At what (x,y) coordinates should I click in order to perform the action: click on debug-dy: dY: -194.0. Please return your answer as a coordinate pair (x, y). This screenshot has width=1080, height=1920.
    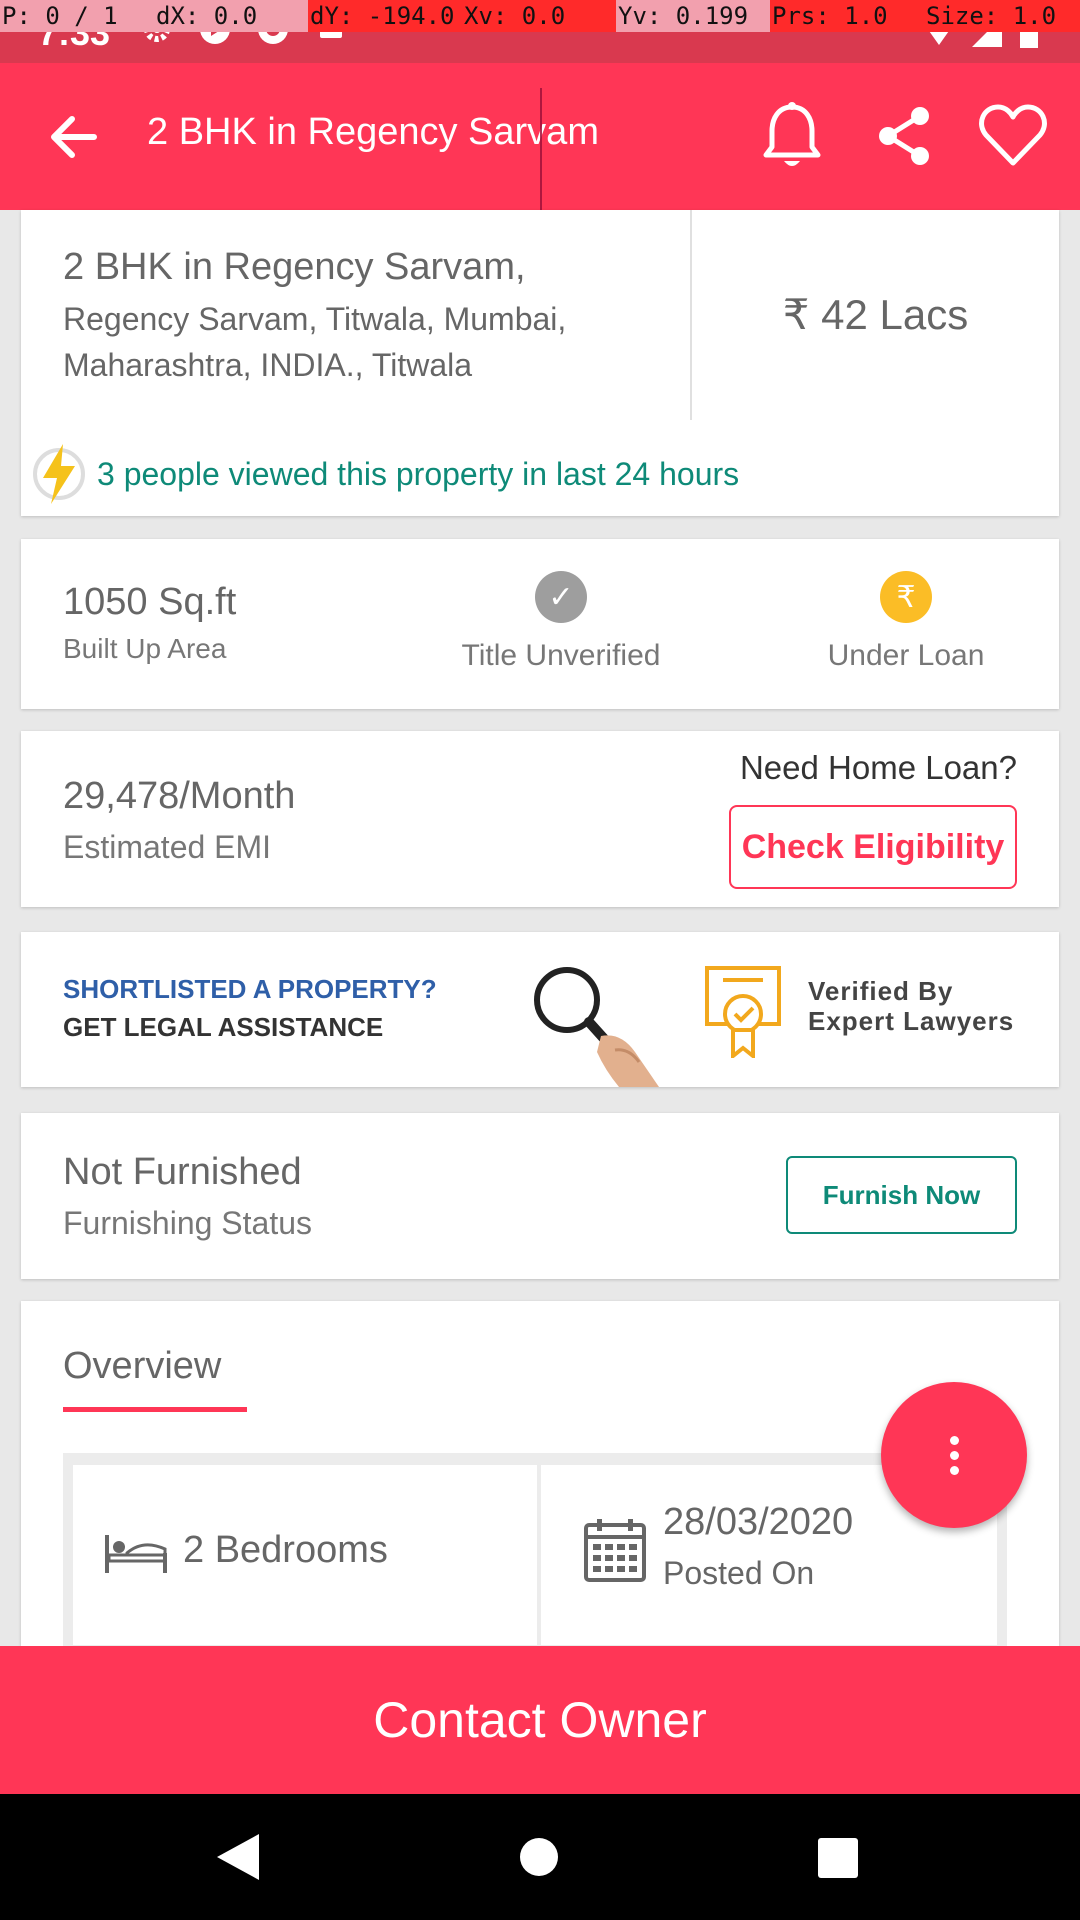
    Looking at the image, I should click on (385, 16).